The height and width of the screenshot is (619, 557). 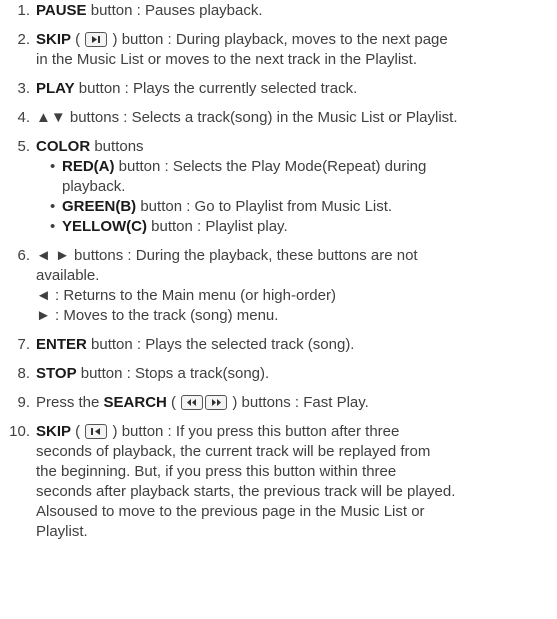 I want to click on item-text: button : Playlist play., so click(x=217, y=226).